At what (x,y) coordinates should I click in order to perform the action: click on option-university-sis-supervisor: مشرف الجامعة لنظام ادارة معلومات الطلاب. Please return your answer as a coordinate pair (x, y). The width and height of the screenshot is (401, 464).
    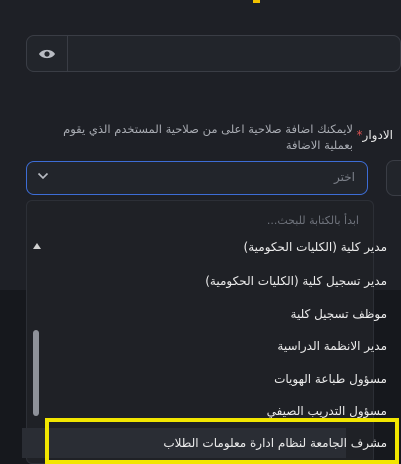
    Looking at the image, I should click on (275, 443).